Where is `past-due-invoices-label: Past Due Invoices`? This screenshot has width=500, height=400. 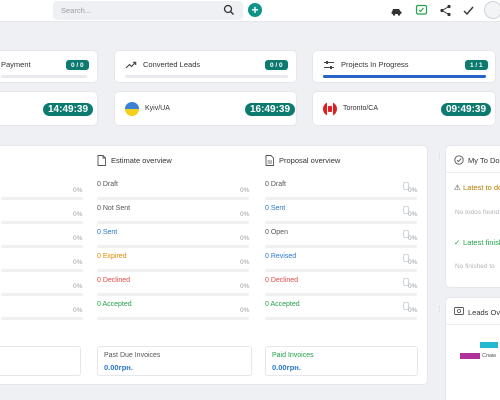
past-due-invoices-label: Past Due Invoices is located at coordinates (132, 355).